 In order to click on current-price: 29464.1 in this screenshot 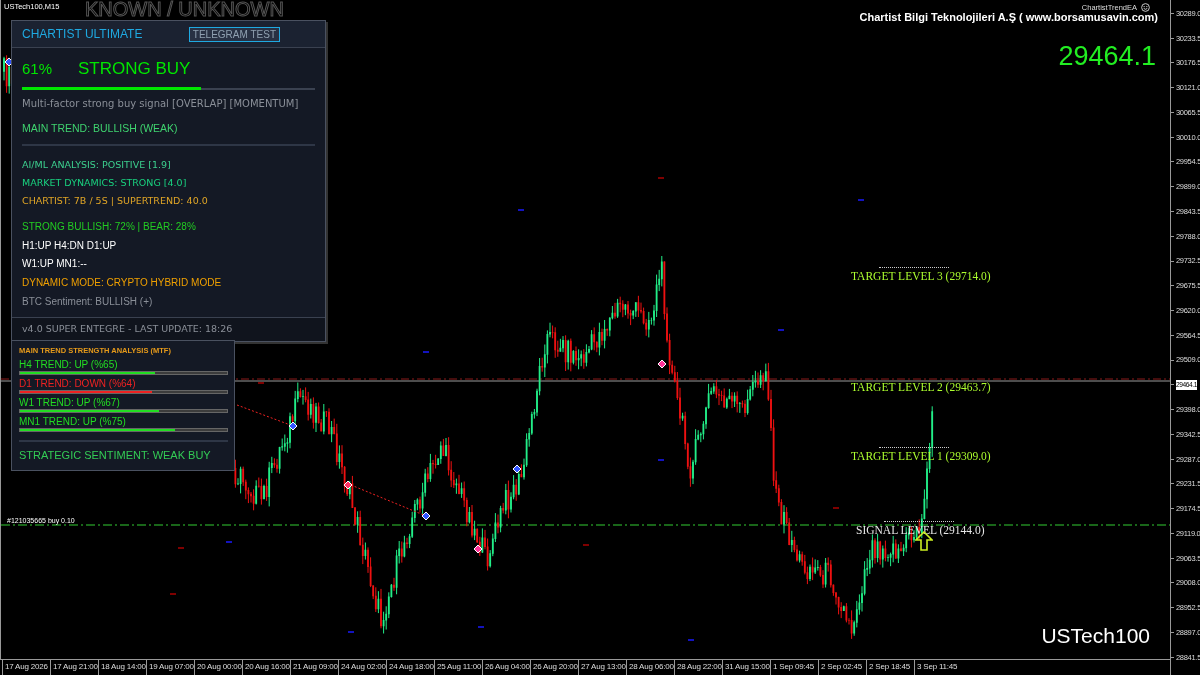, I will do `click(1107, 56)`.